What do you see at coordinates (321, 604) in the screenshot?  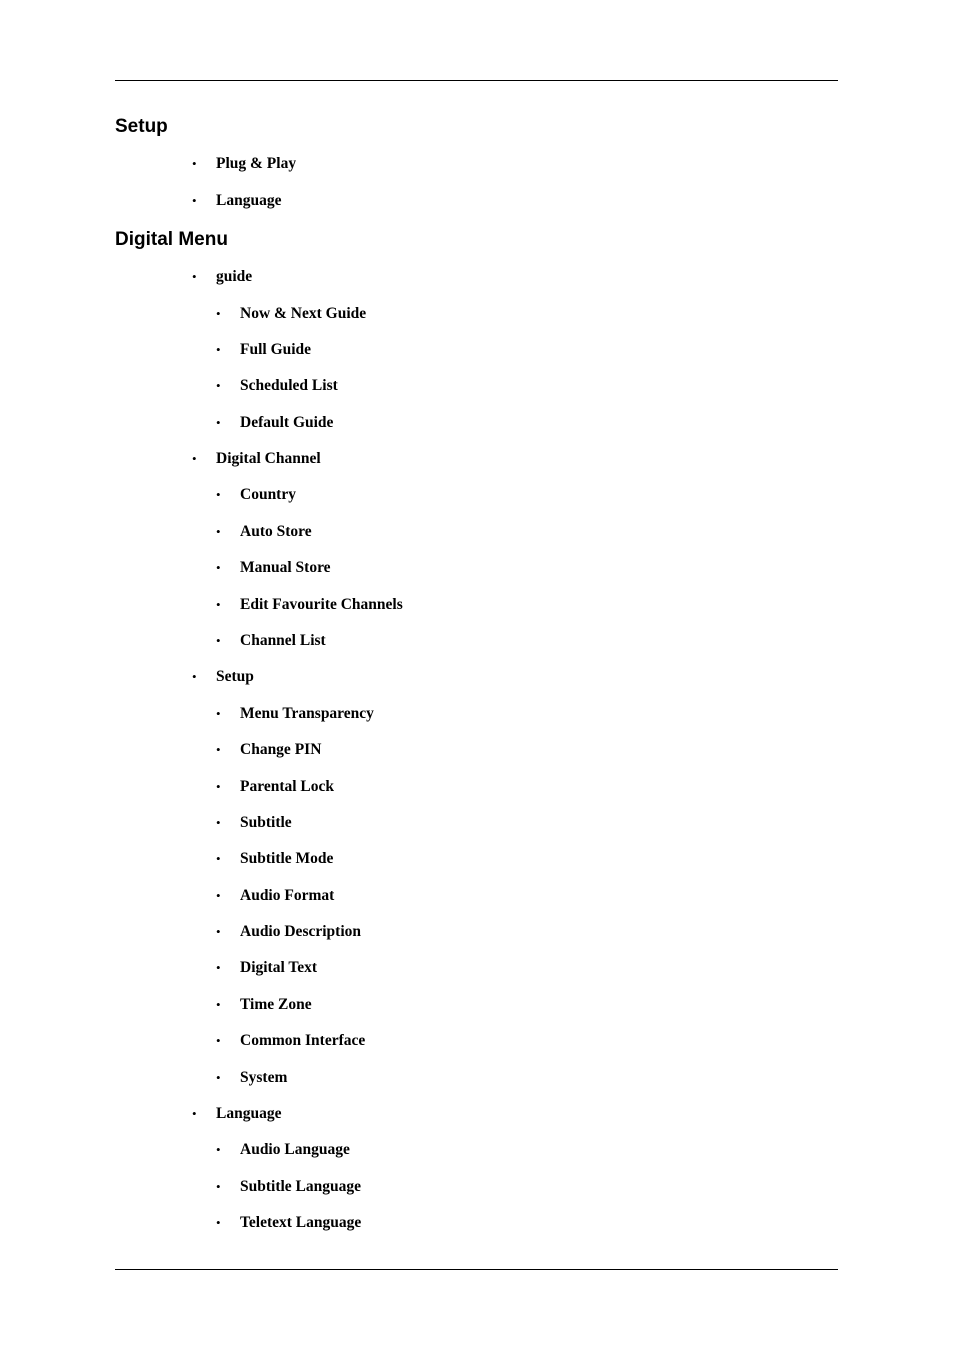 I see `sub-item-label: Edit Favourite Channels` at bounding box center [321, 604].